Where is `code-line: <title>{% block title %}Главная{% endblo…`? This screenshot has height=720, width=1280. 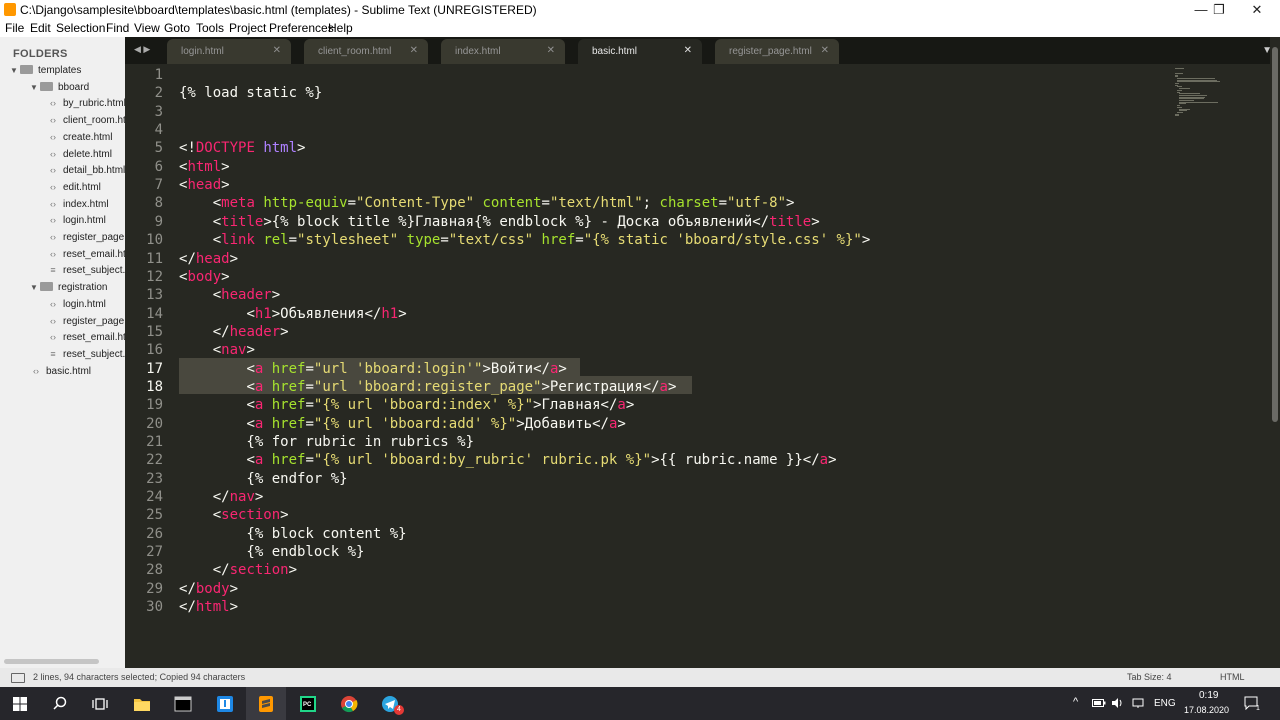 code-line: <title>{% block title %}Главная{% endblo… is located at coordinates (499, 222).